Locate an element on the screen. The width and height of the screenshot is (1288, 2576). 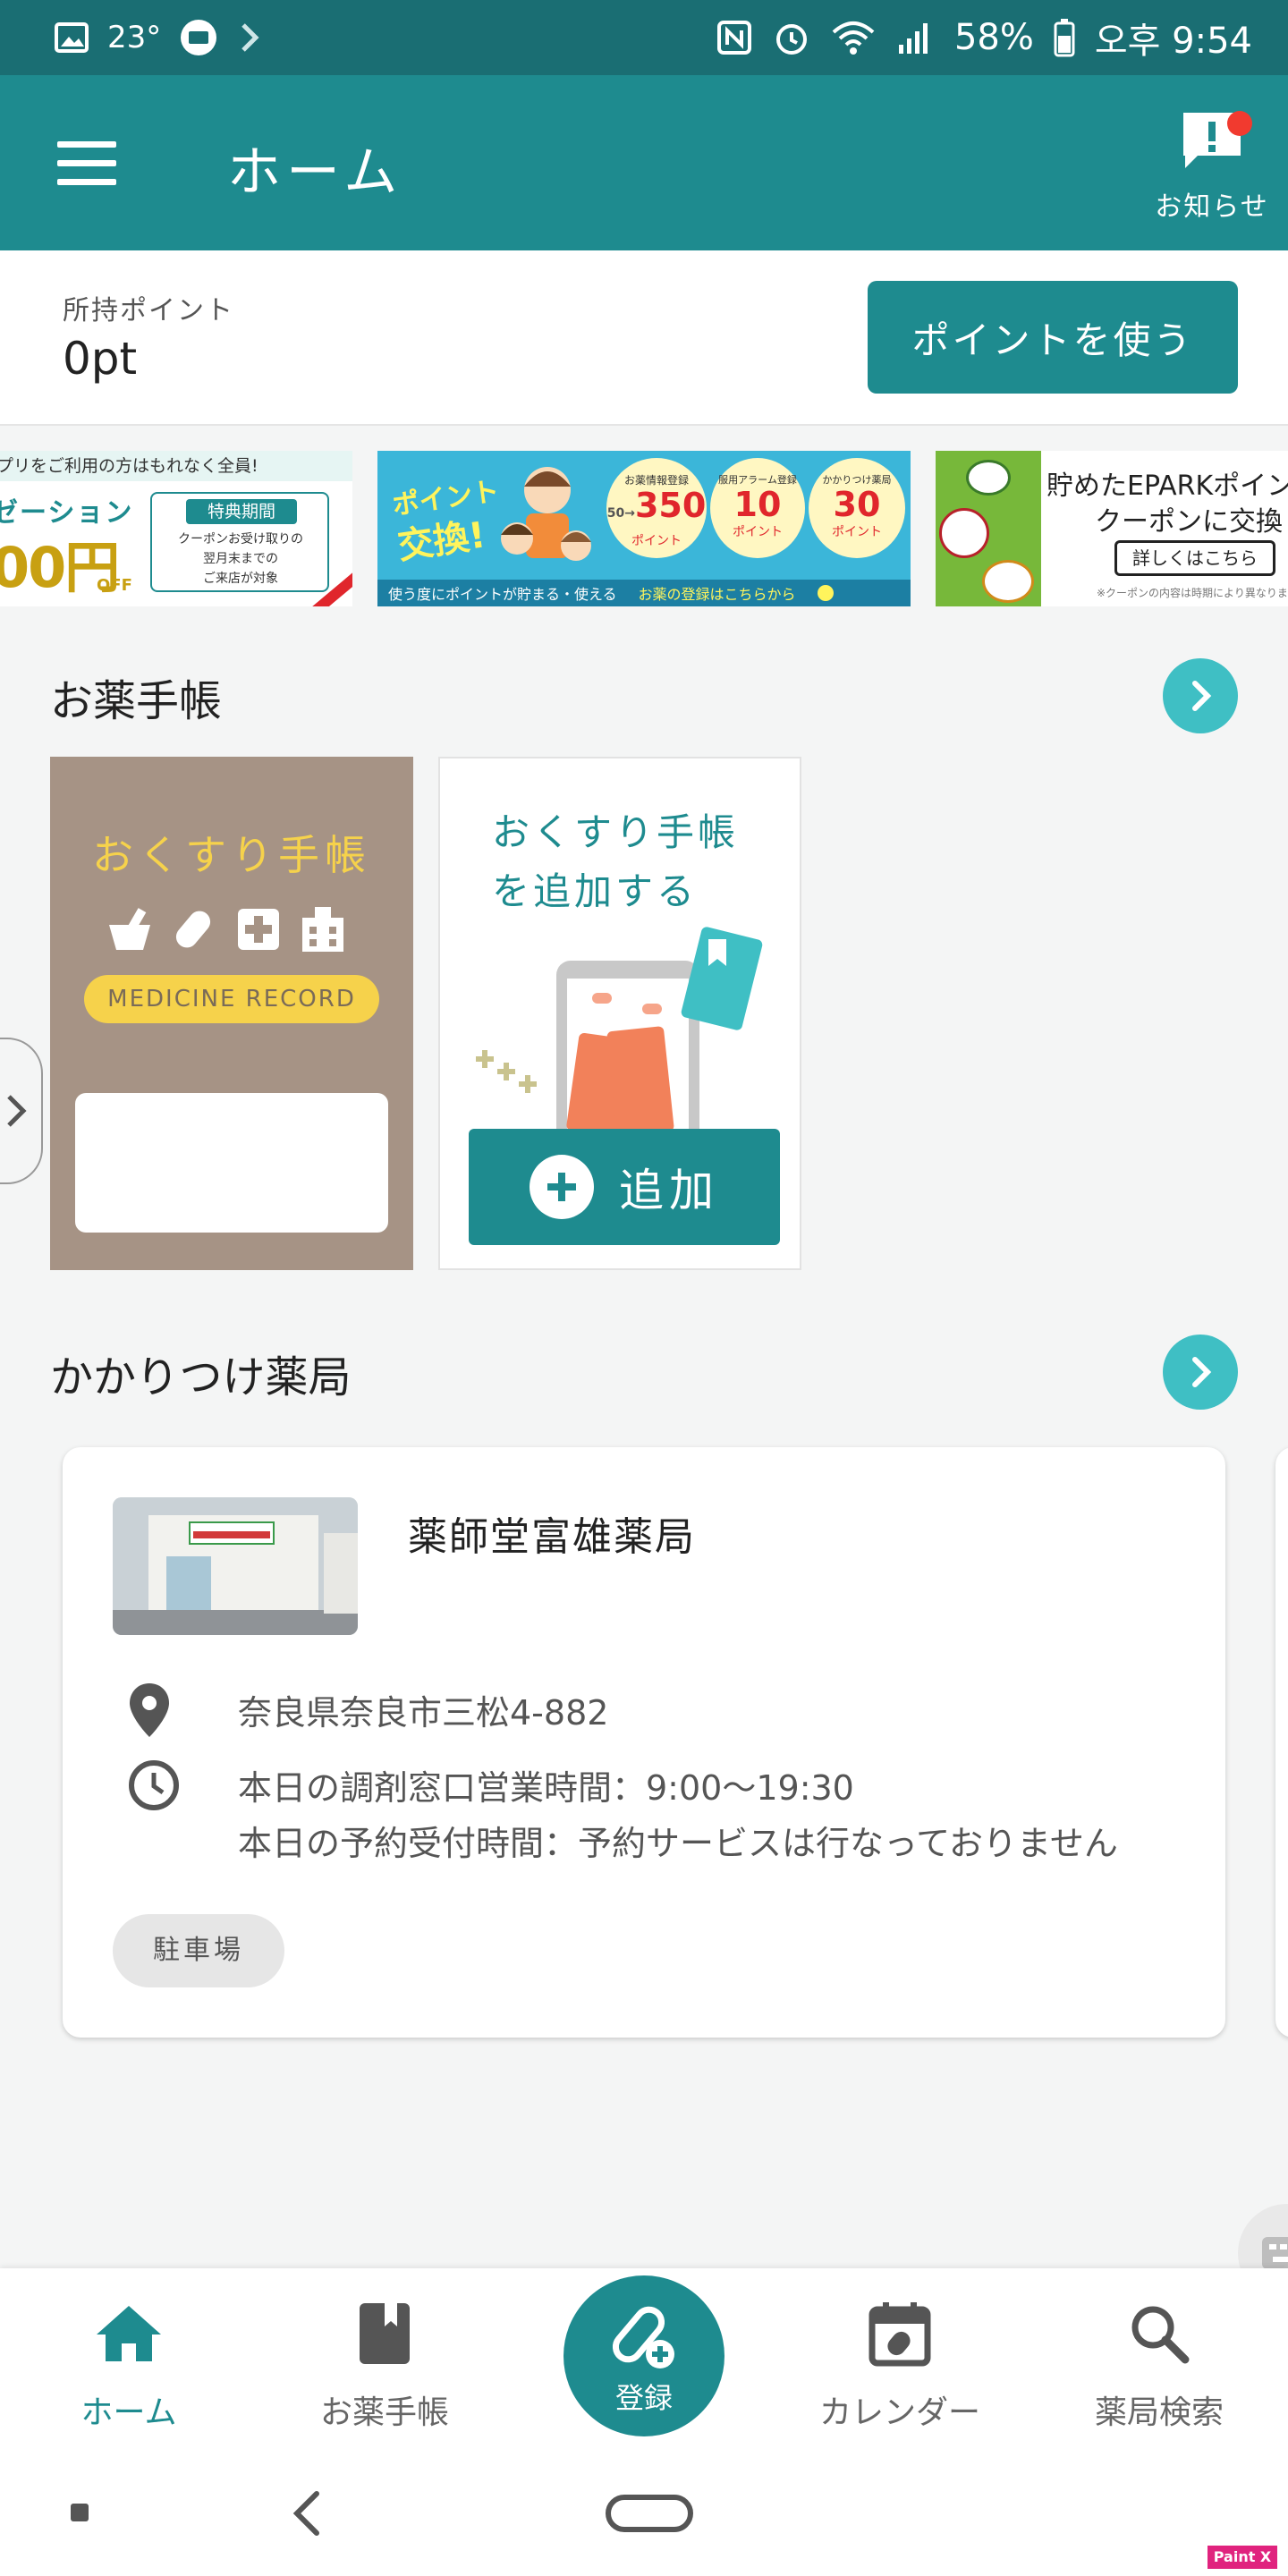
add-notebook-button: 追加 is located at coordinates (624, 1187).